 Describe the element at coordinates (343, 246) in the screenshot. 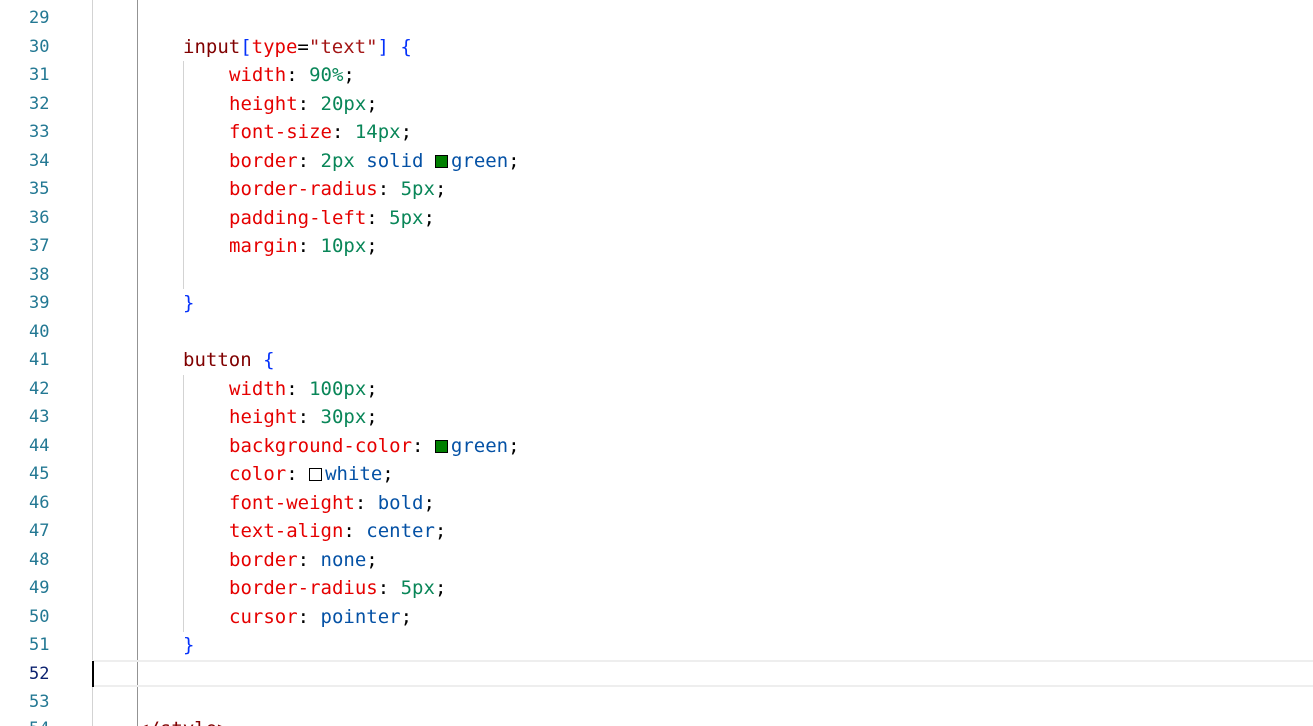

I see `css-value: 10px` at that location.